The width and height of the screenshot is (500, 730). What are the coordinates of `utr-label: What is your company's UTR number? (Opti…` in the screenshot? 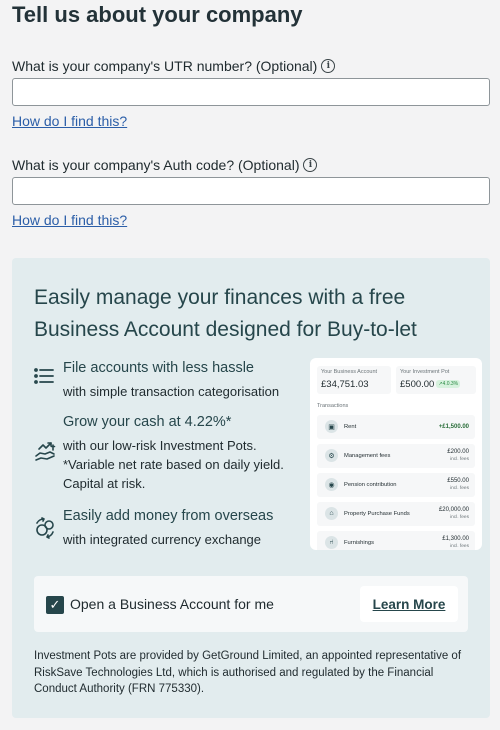 It's located at (174, 66).